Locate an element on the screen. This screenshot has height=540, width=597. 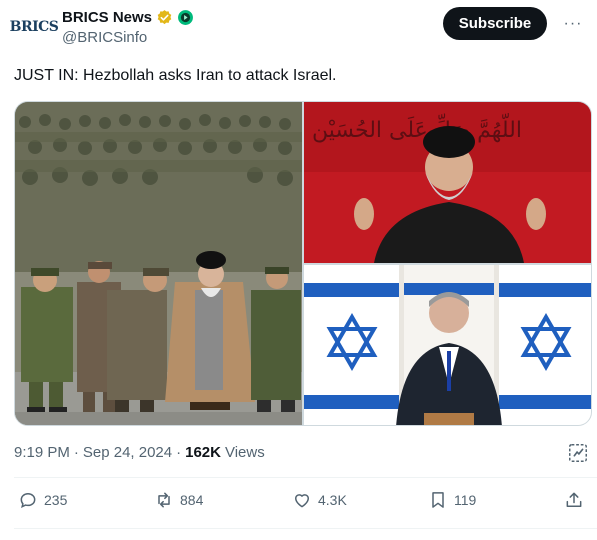
tweet-meta: 9:19 PM · Sep 24, 2024 · 162K Views is located at coordinates (139, 452).